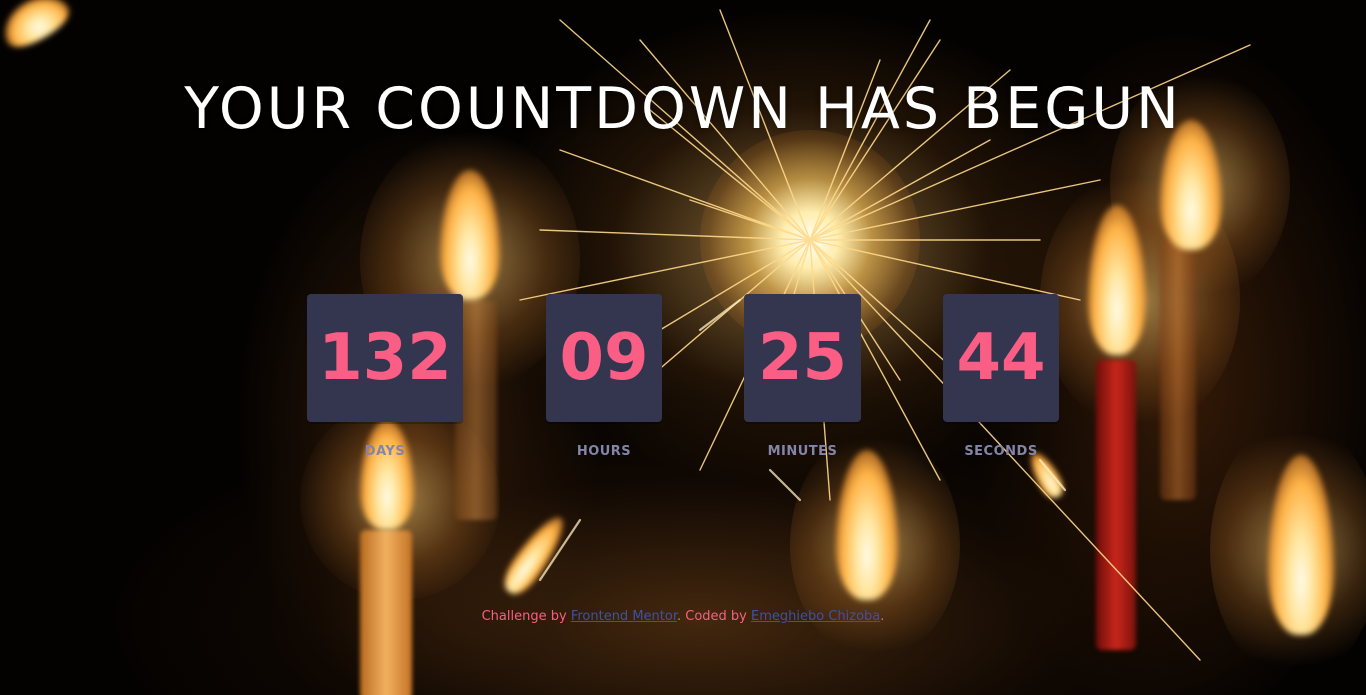 The image size is (1366, 695). I want to click on seconds-label: SECONDS, so click(1001, 451).